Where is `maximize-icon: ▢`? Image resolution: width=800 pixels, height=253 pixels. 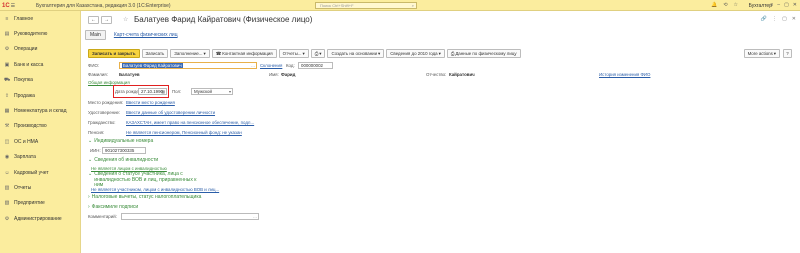 maximize-icon: ▢ is located at coordinates (786, 5).